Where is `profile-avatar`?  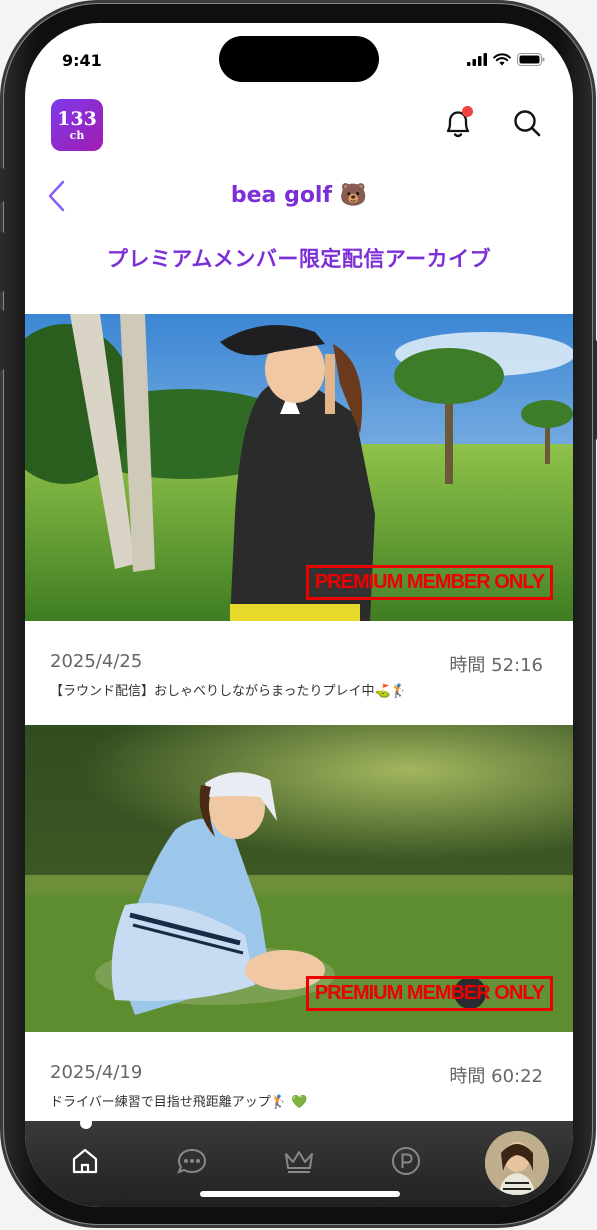
profile-avatar is located at coordinates (517, 1163).